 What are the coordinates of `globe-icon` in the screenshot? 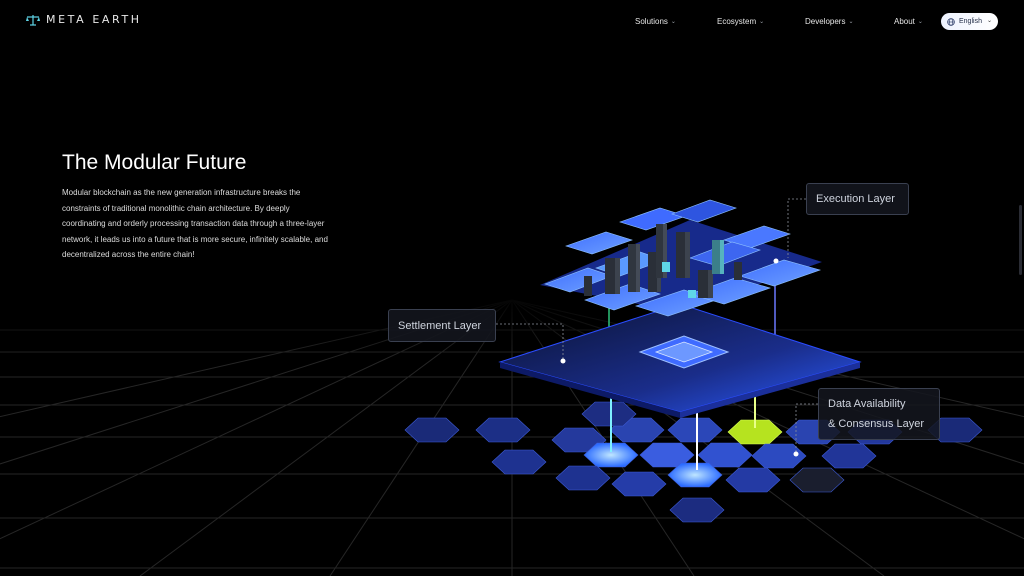 It's located at (951, 21).